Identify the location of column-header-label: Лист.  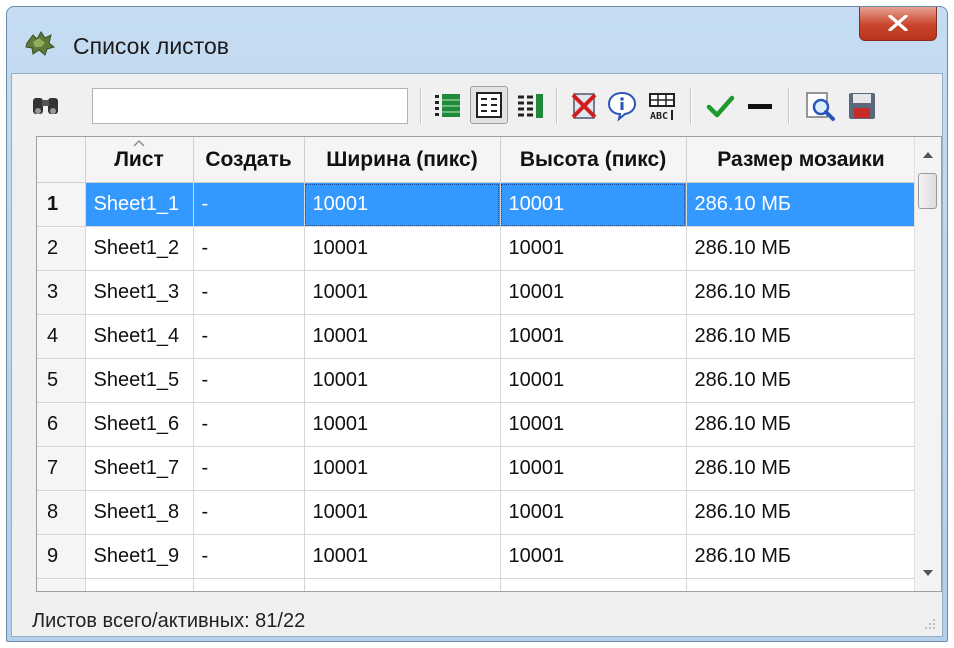
(139, 159).